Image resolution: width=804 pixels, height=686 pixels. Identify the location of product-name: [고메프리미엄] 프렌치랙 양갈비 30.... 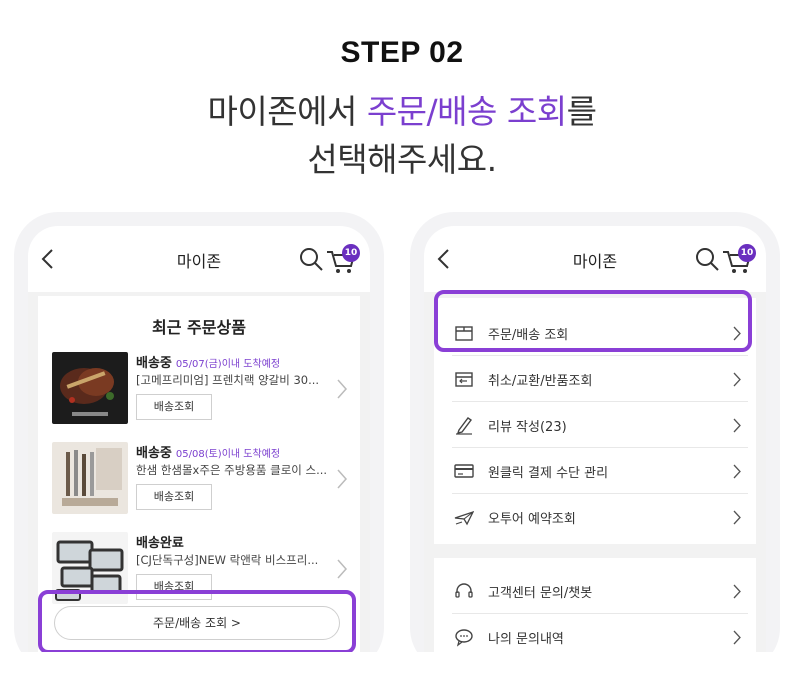
(228, 380).